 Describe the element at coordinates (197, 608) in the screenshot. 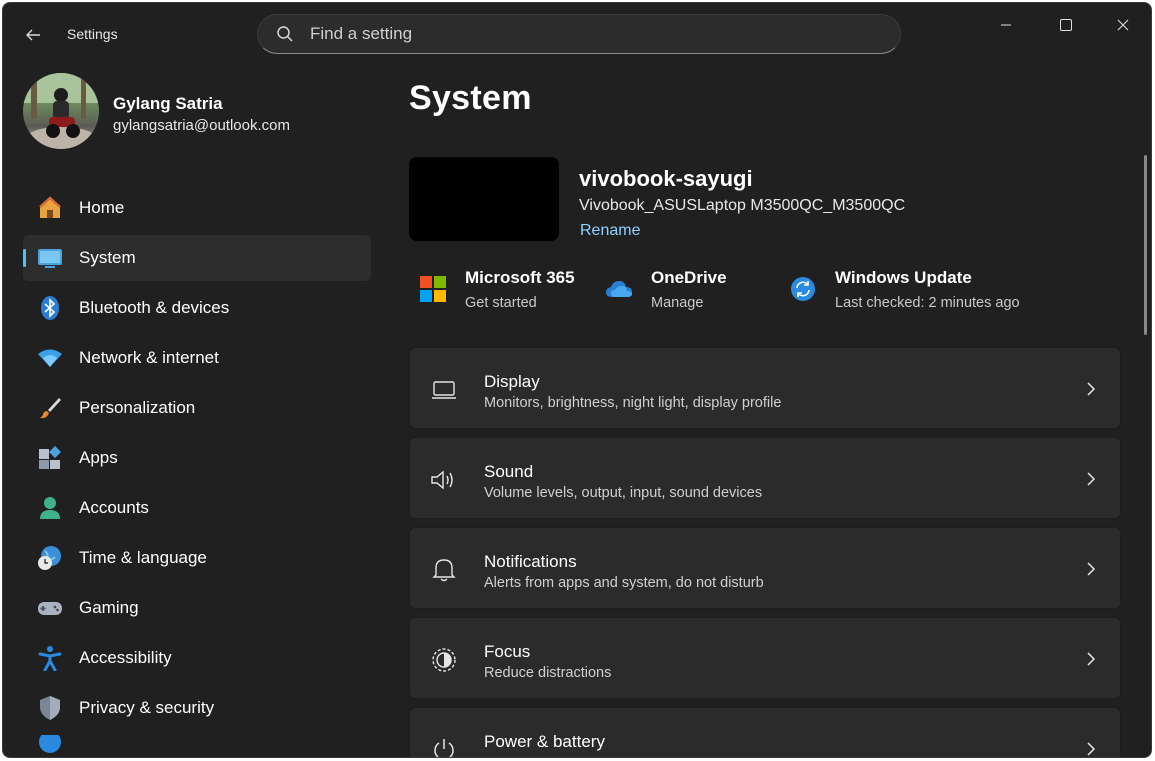

I see `sidebar-item-gaming: Gaming` at that location.